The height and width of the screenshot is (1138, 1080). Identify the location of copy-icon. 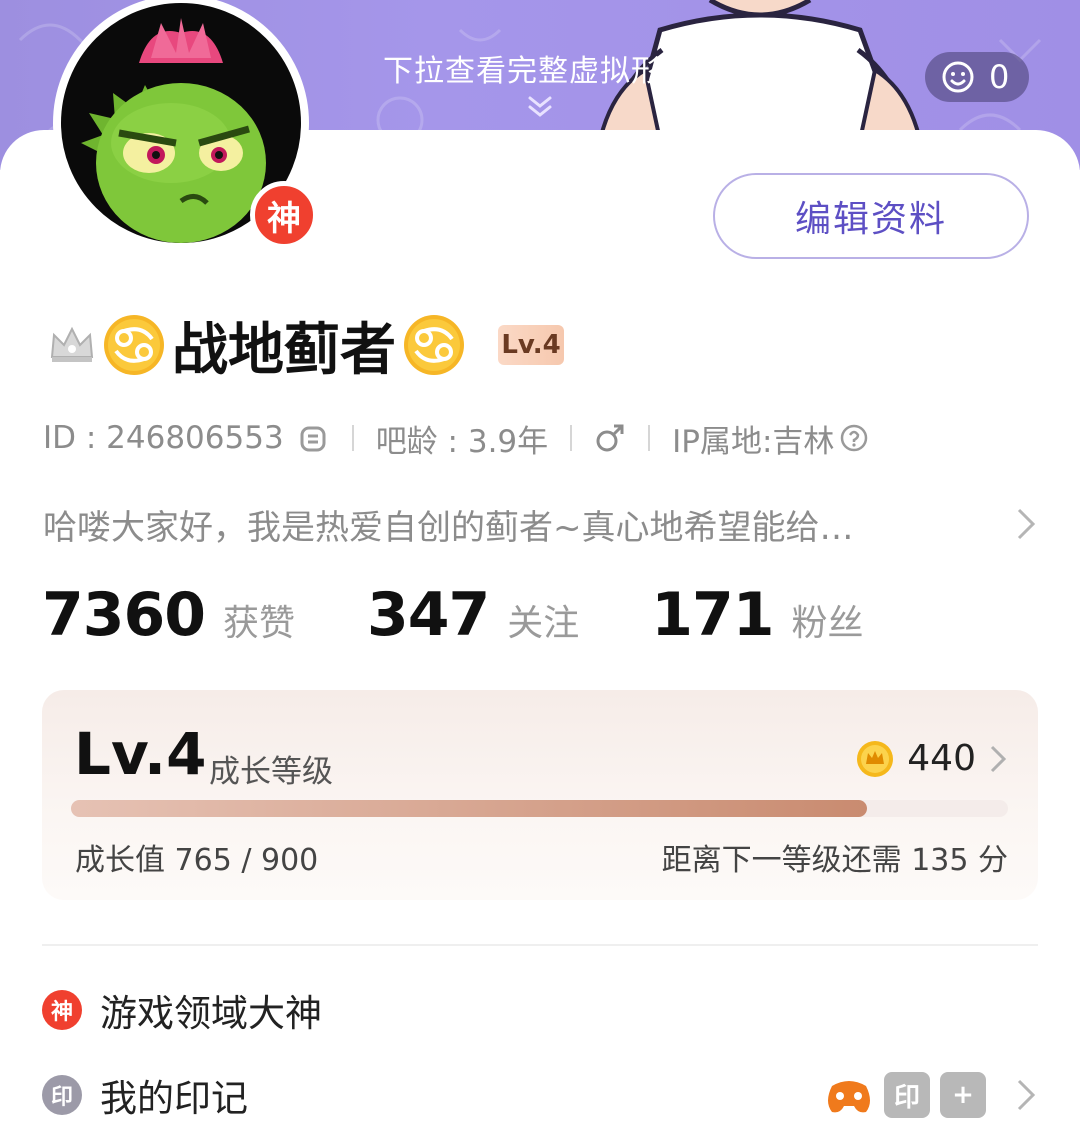
(314, 438).